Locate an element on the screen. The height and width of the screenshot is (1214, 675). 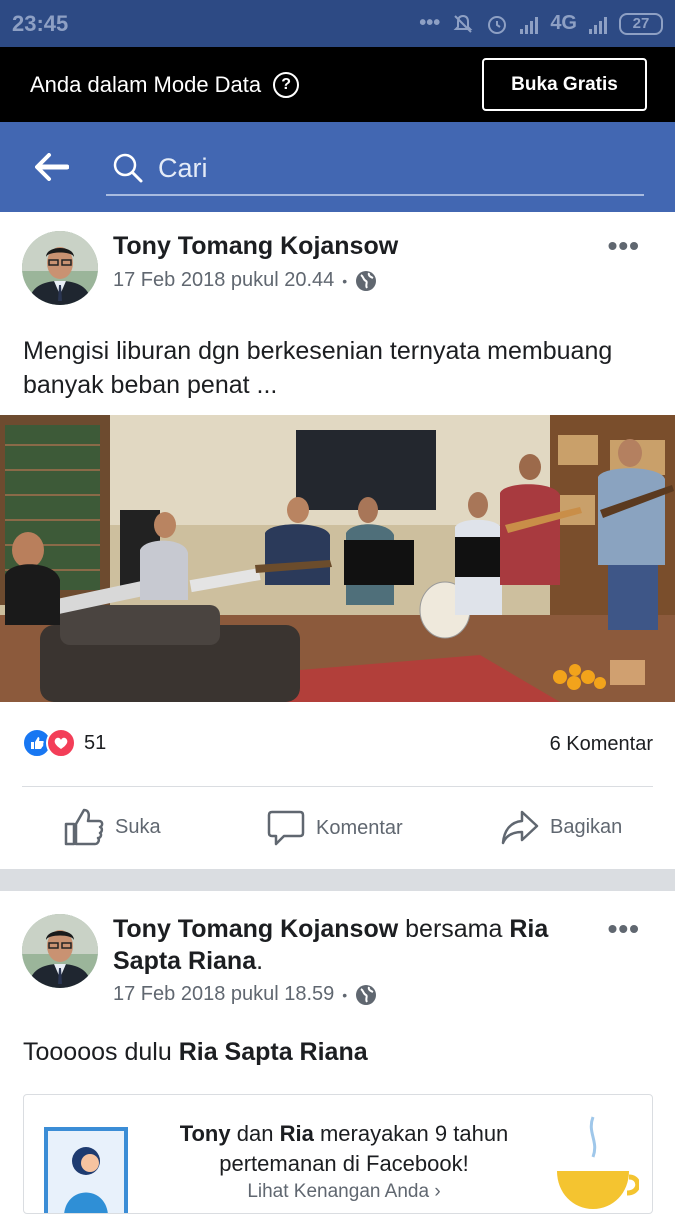
notification-dots-icon: ••• is located at coordinates (430, 23).